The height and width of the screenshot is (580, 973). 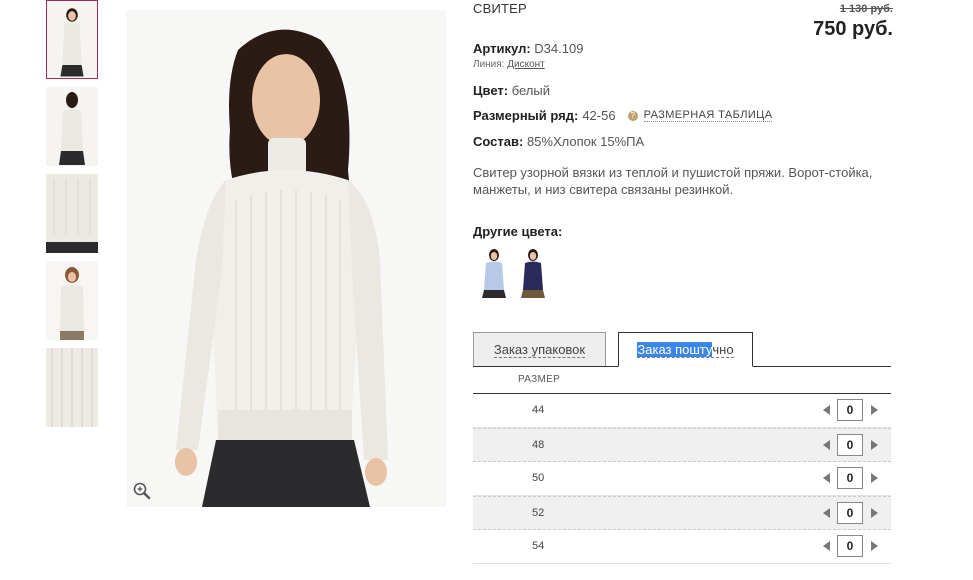 I want to click on product-title: СВИТЕР, so click(x=500, y=8).